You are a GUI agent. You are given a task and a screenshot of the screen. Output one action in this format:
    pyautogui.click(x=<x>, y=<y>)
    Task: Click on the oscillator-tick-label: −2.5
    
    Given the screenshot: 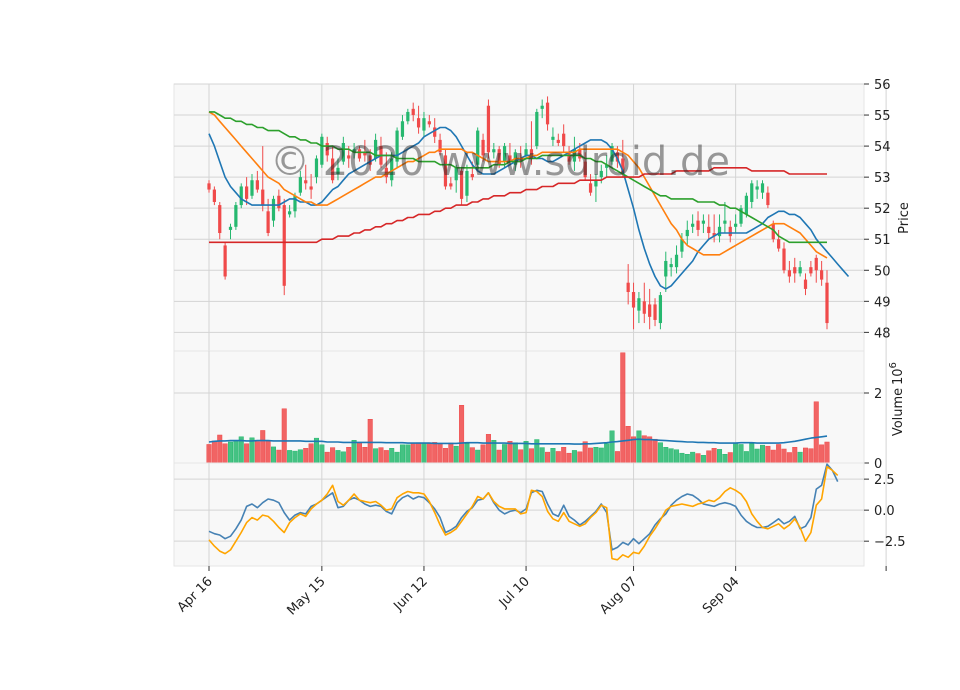 What is the action you would take?
    pyautogui.click(x=890, y=542)
    